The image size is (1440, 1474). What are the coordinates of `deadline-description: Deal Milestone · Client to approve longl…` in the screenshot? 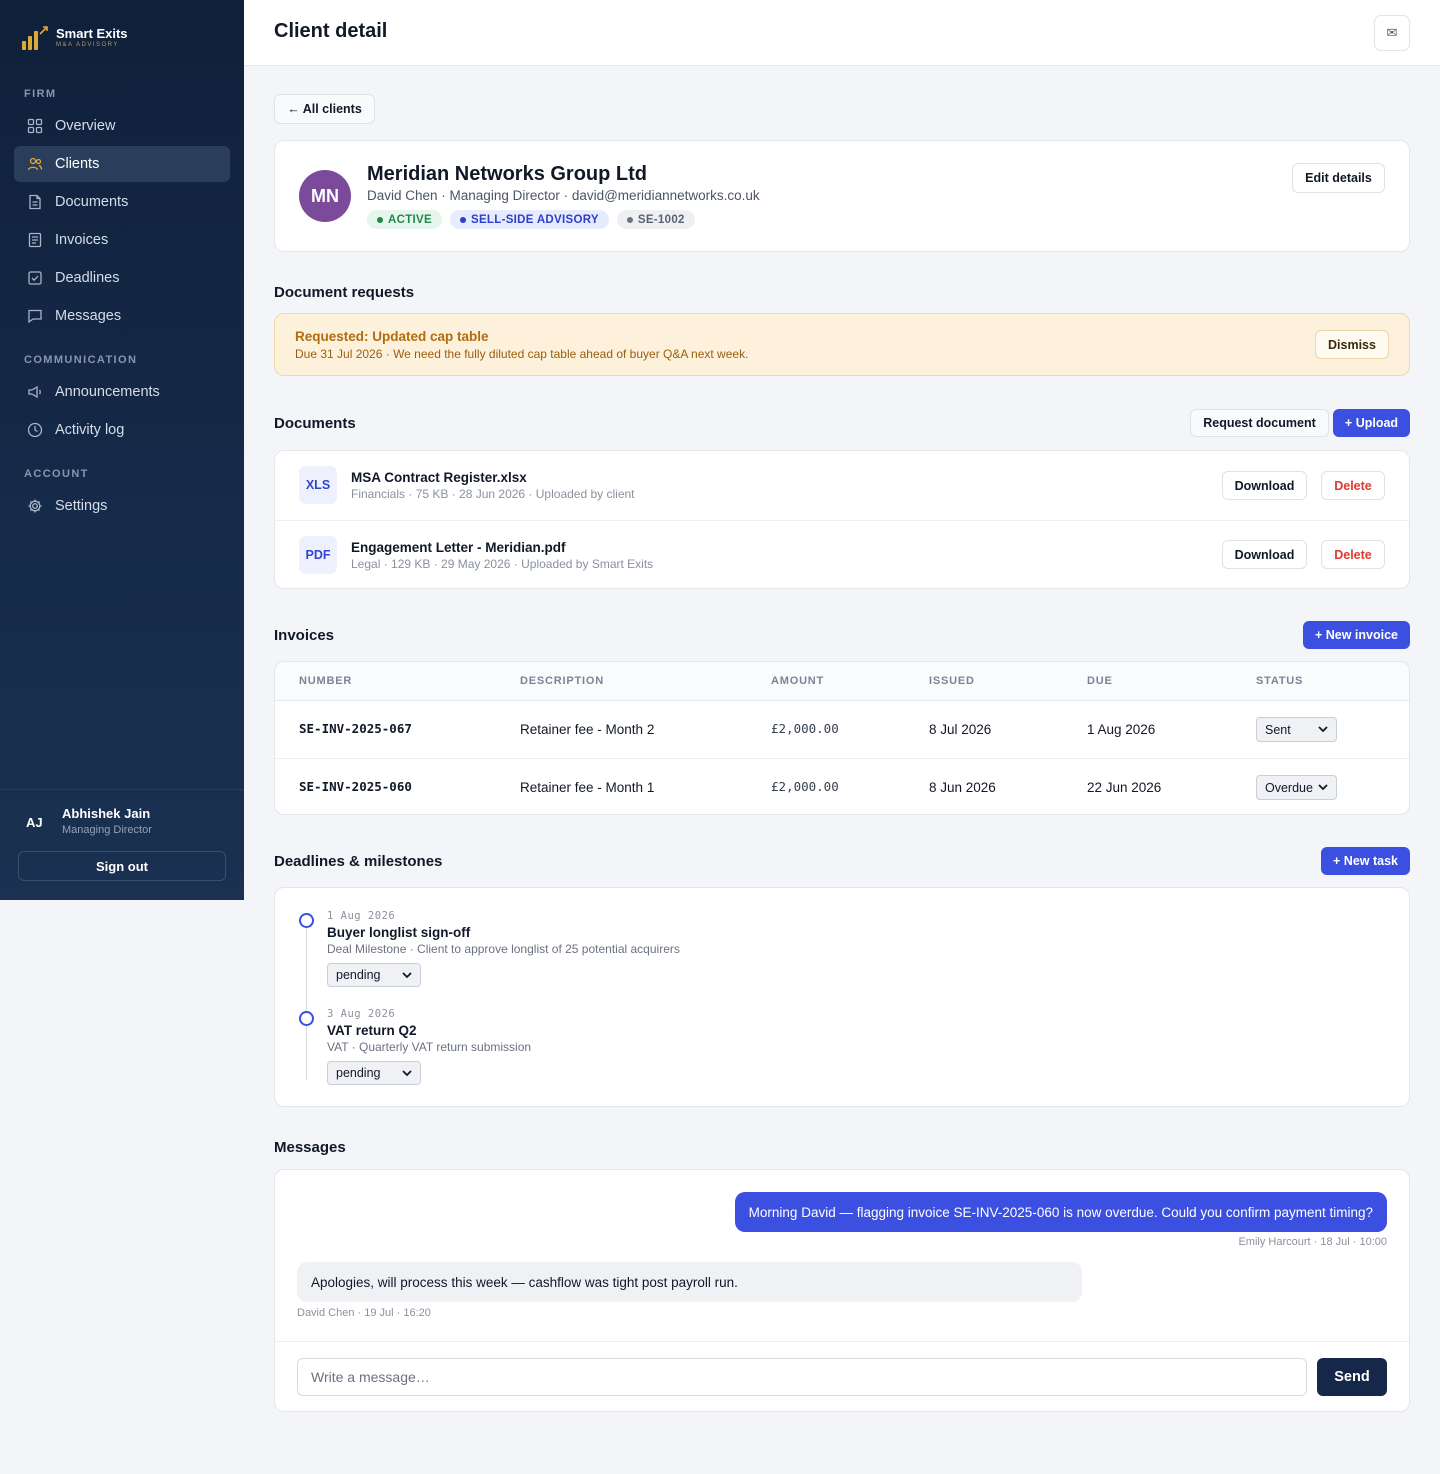 It's located at (503, 949).